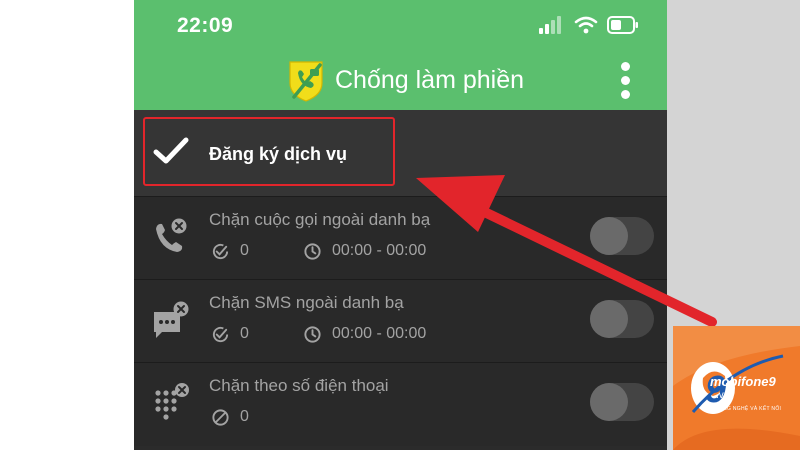 The height and width of the screenshot is (450, 800). What do you see at coordinates (400, 27) in the screenshot?
I see `status-bar: 22:09` at bounding box center [400, 27].